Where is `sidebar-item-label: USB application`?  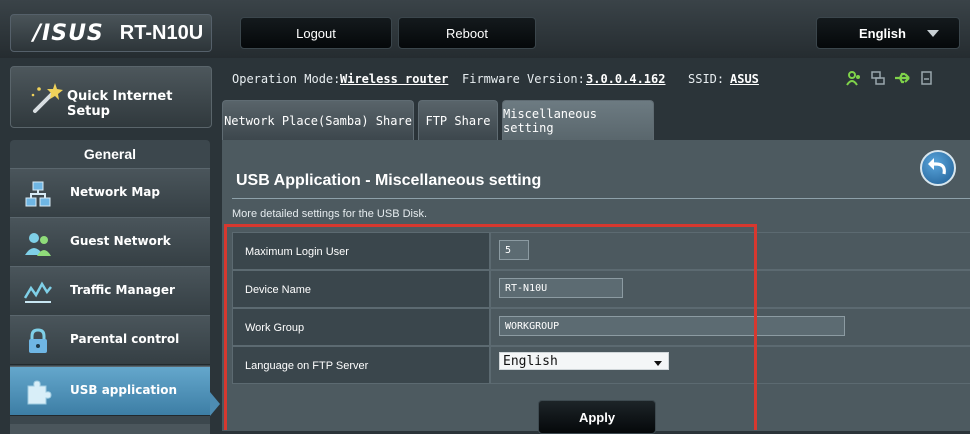
sidebar-item-label: USB application is located at coordinates (124, 390).